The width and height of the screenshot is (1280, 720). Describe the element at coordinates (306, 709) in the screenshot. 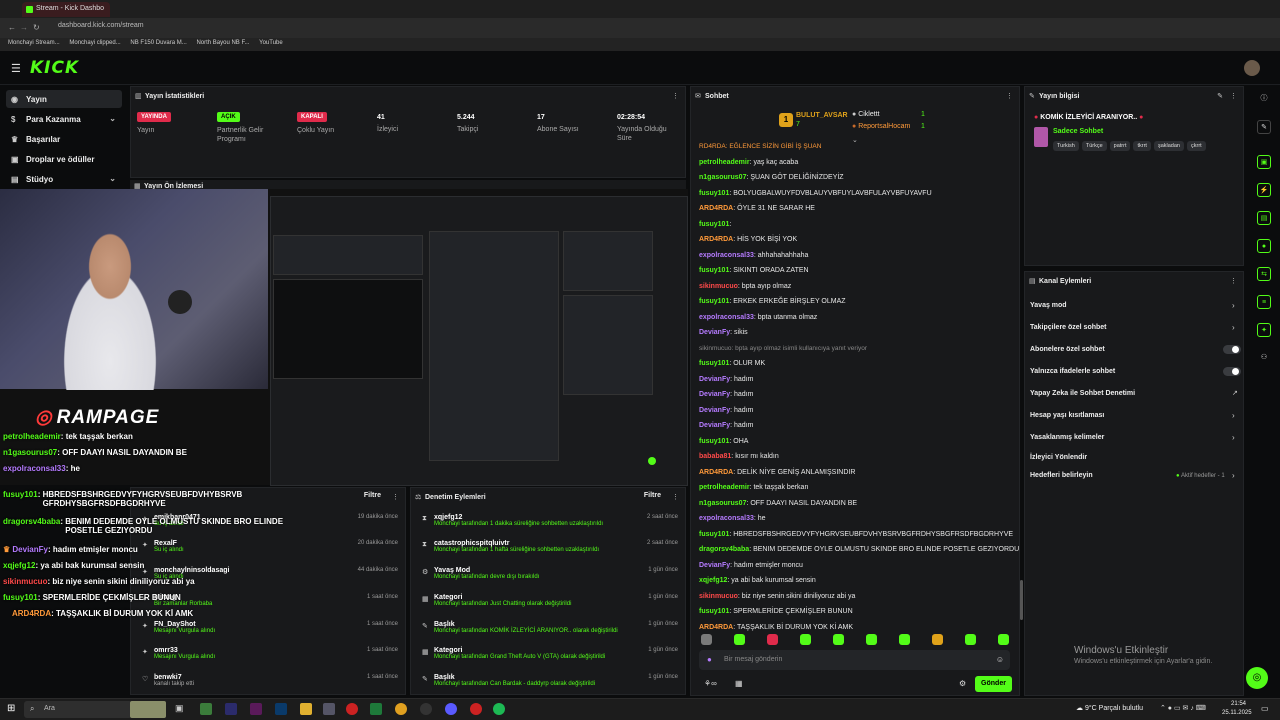

I see `file-explorer-icon` at that location.